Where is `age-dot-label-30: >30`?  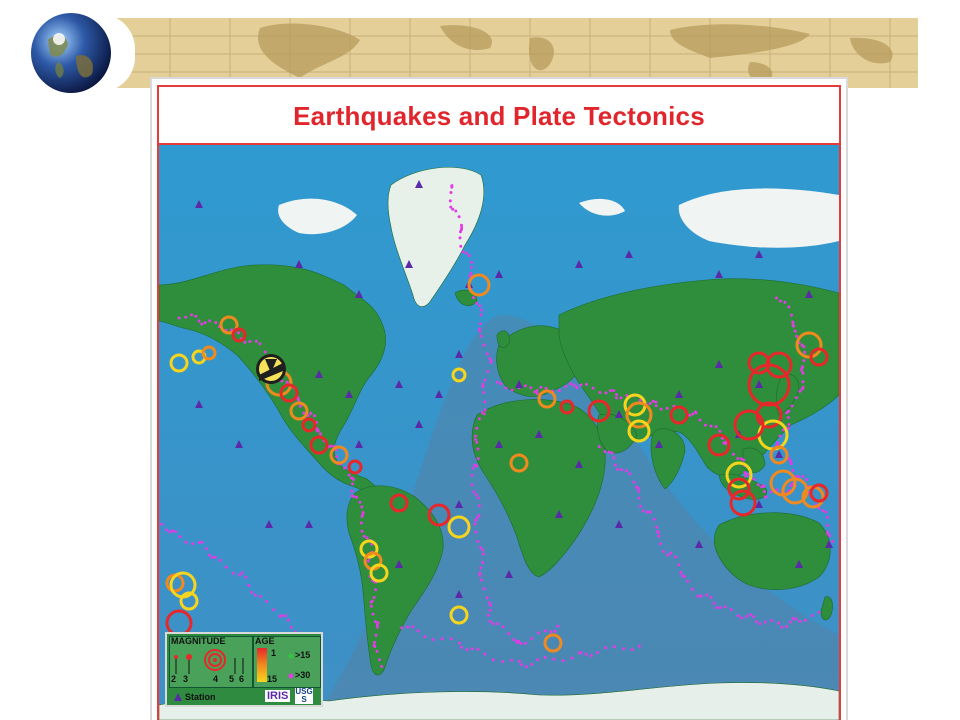
age-dot-label-30: >30 is located at coordinates (303, 675).